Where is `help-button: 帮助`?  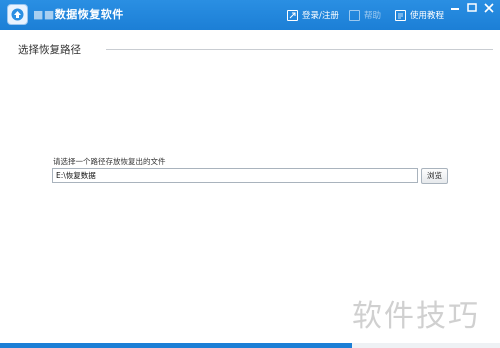 help-button: 帮助 is located at coordinates (365, 15).